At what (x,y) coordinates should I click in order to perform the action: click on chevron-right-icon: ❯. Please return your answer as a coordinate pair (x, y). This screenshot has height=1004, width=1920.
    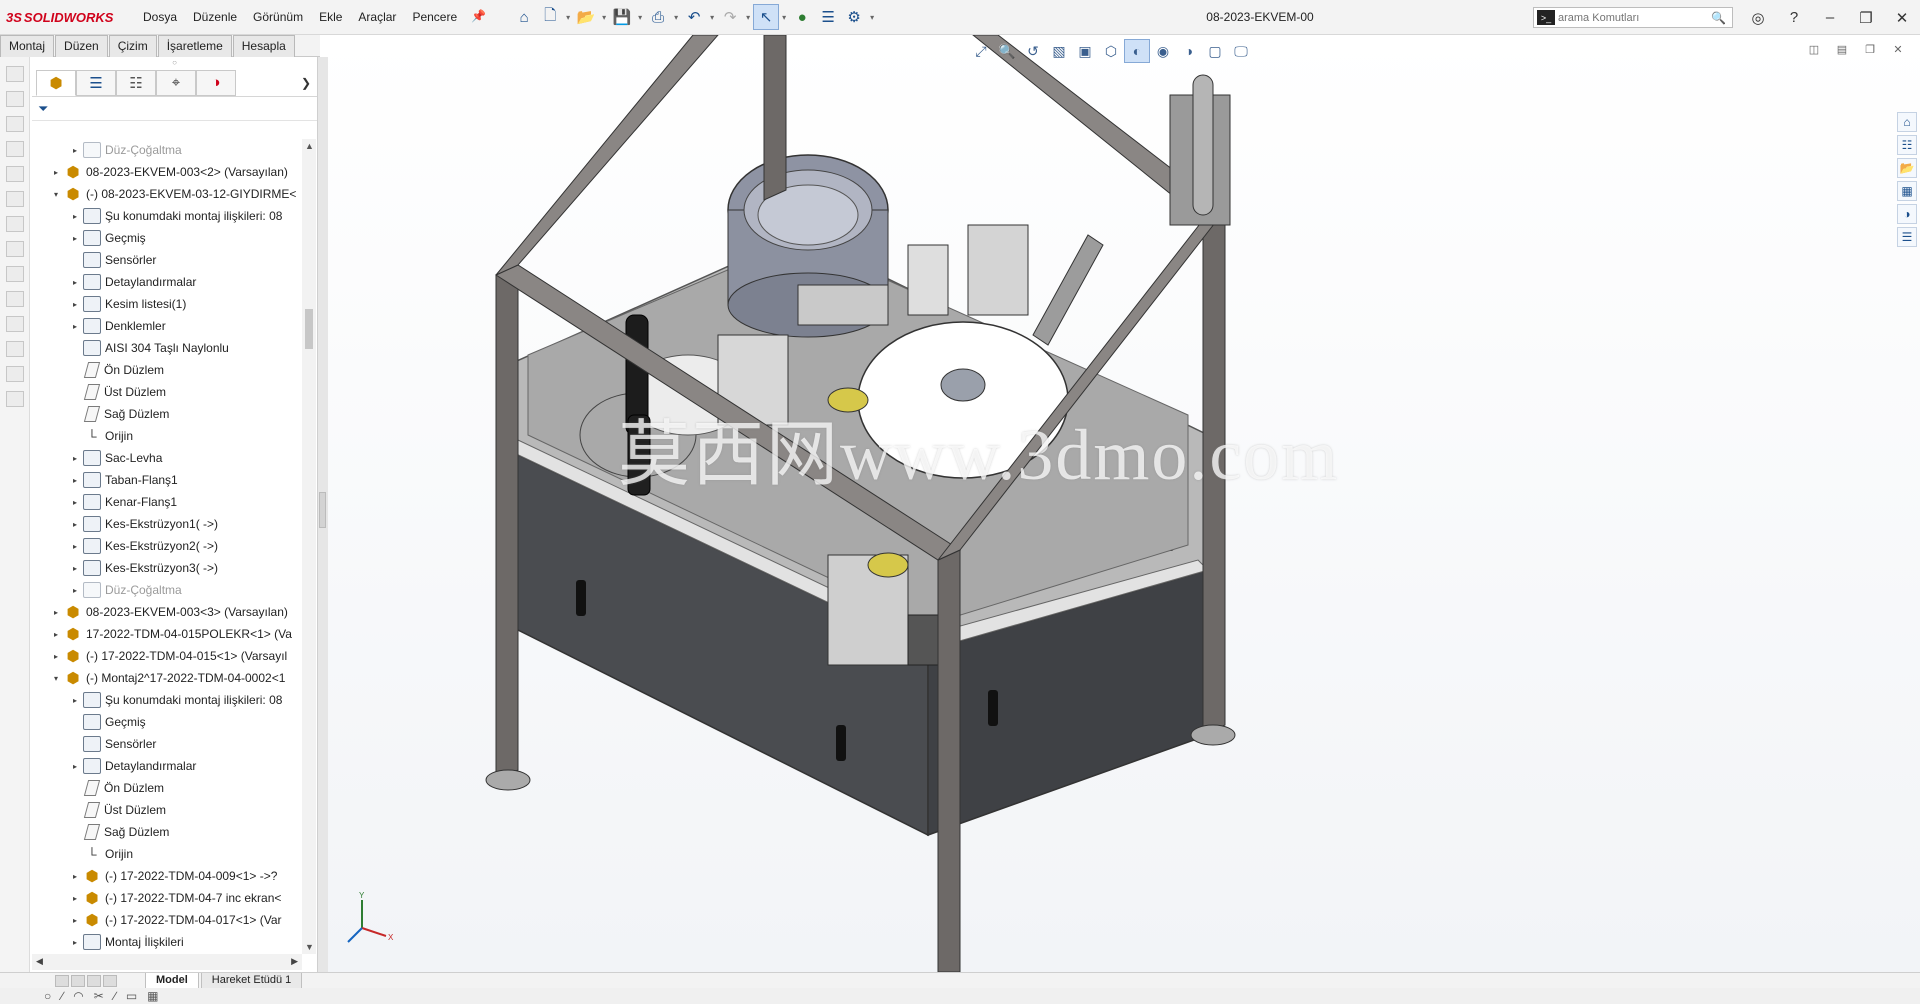
    Looking at the image, I should click on (306, 83).